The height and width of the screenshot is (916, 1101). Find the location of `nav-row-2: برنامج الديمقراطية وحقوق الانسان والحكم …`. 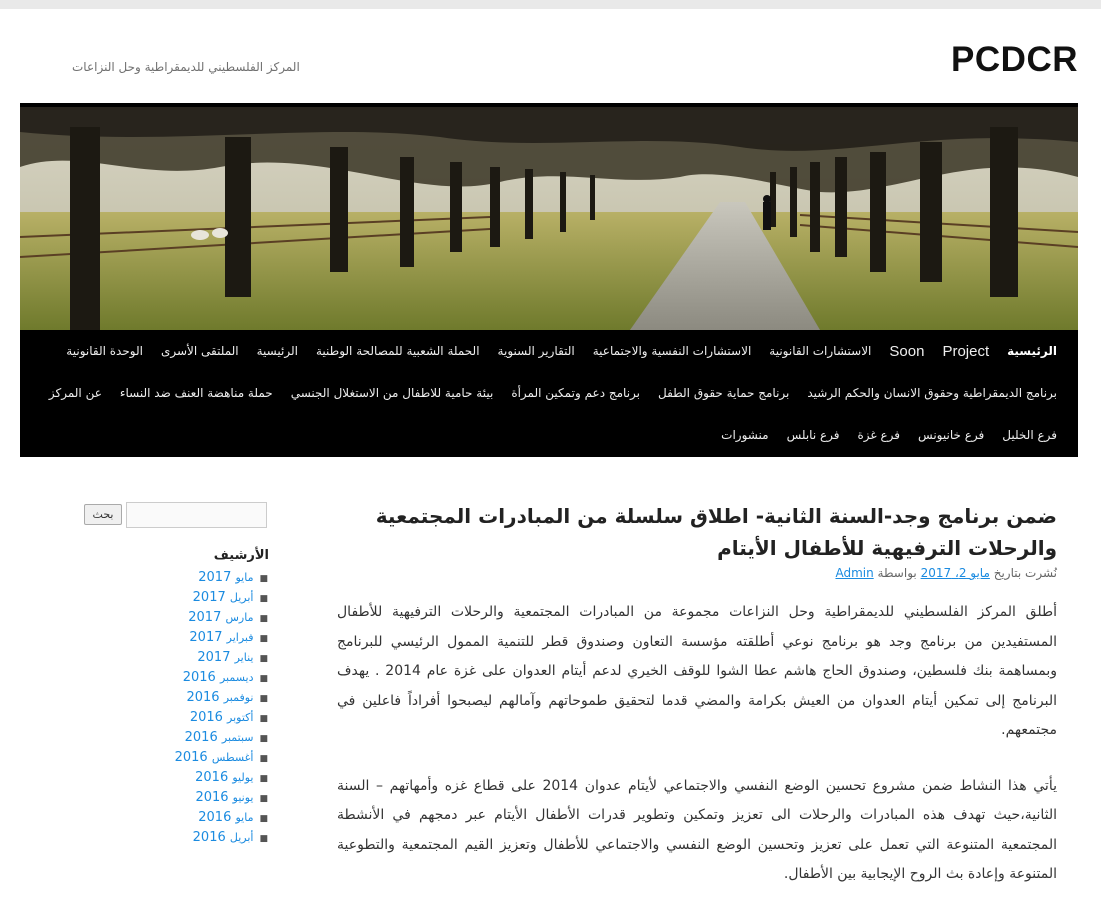

nav-row-2: برنامج الديمقراطية وحقوق الانسان والحكم … is located at coordinates (549, 393).